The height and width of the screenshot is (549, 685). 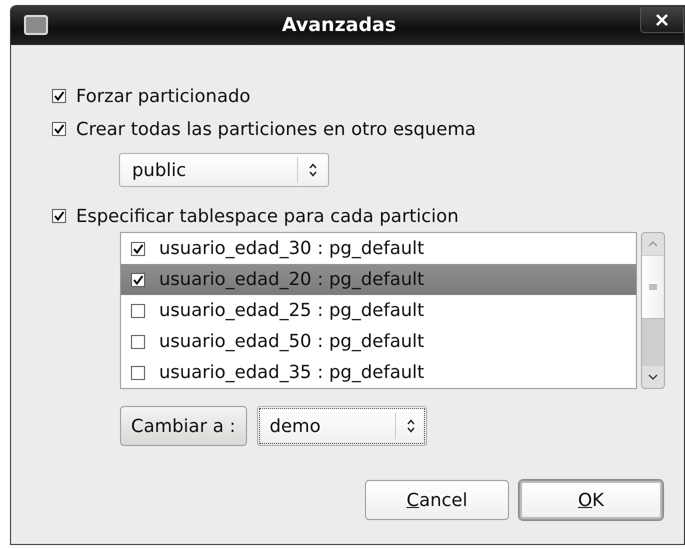 What do you see at coordinates (378, 248) in the screenshot?
I see `list-row: usuario_edad_30 : pg_default` at bounding box center [378, 248].